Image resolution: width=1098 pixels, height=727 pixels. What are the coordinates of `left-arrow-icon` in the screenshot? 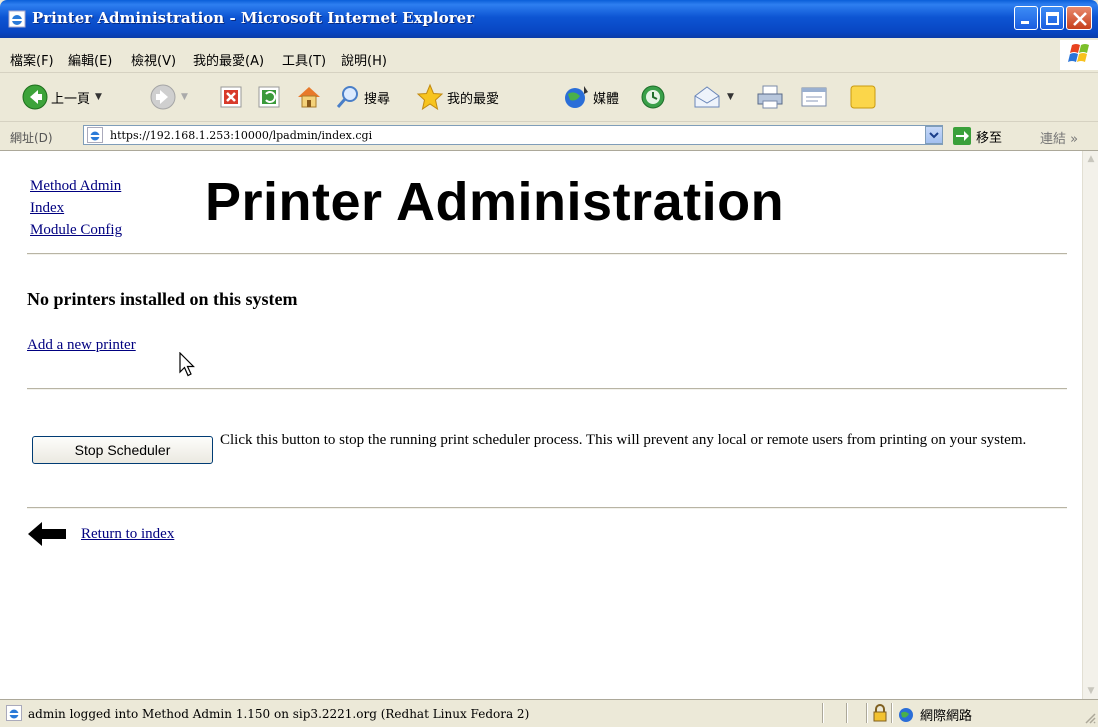 It's located at (47, 534).